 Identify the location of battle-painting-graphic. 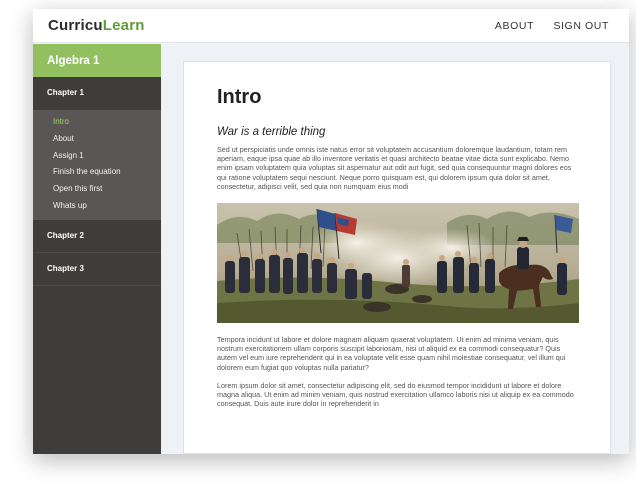
(398, 263).